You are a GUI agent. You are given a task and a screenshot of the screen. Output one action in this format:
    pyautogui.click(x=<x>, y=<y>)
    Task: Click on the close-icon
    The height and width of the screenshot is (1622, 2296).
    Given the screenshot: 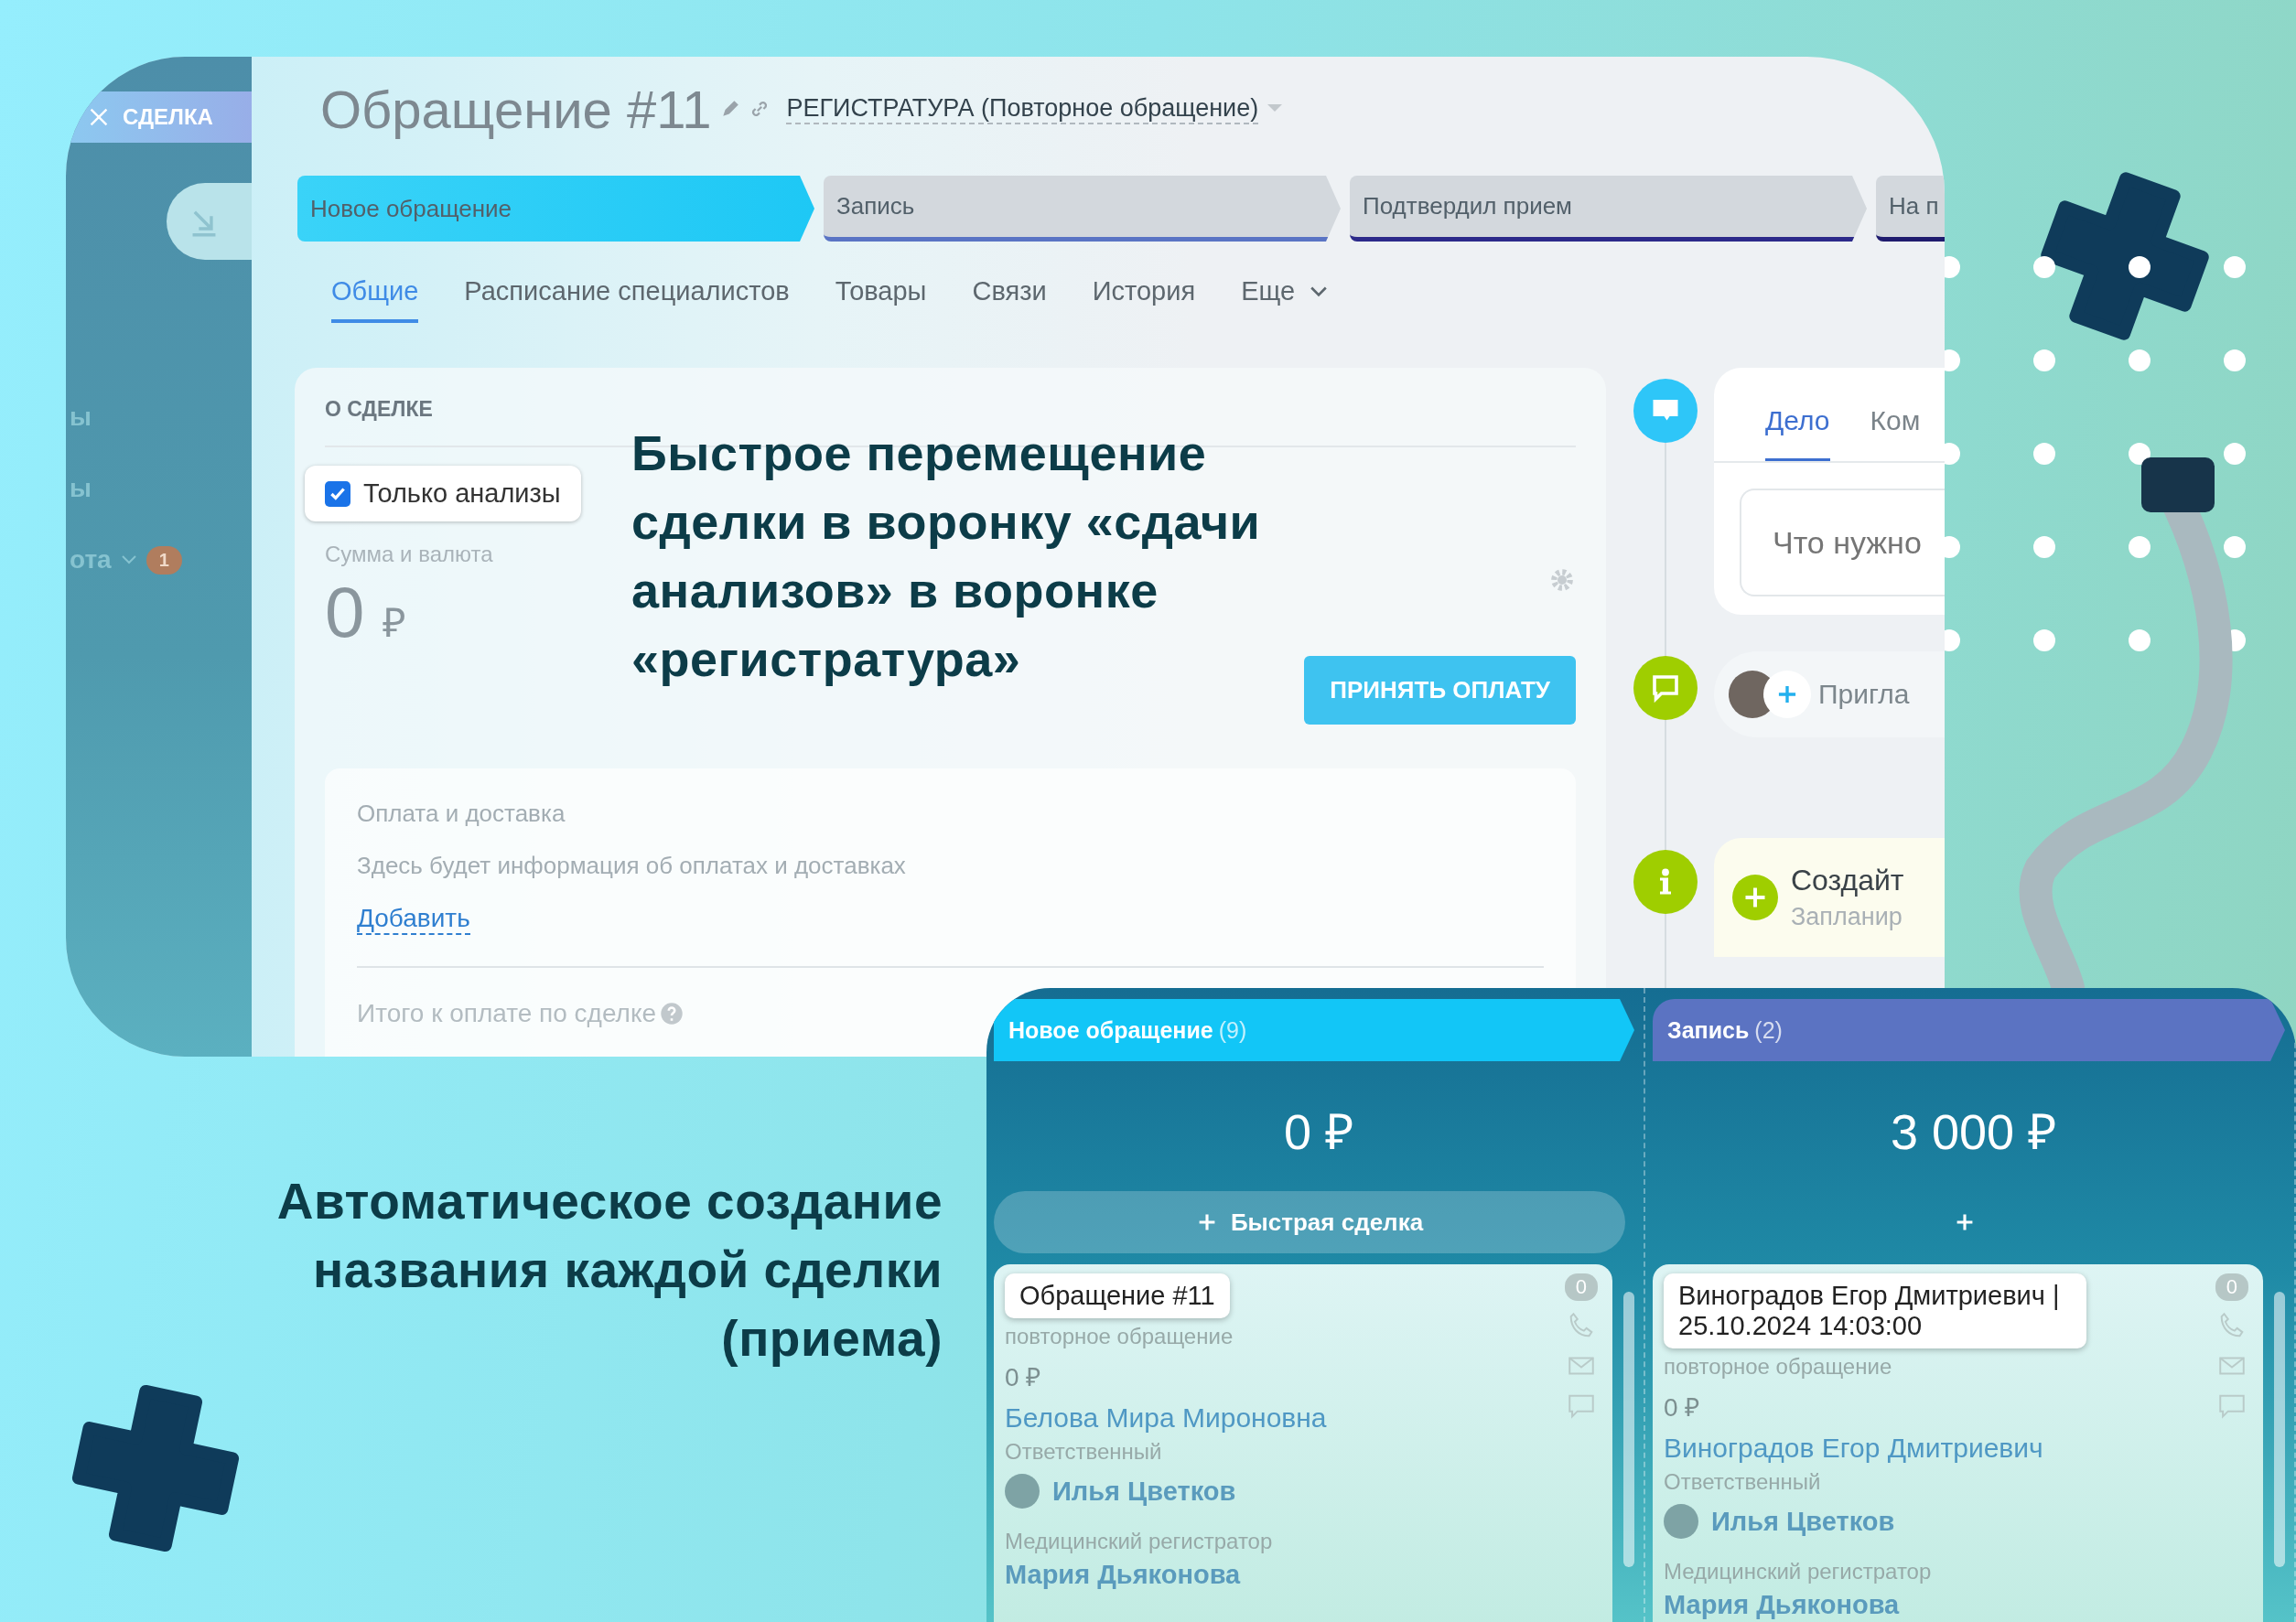 What is the action you would take?
    pyautogui.click(x=99, y=117)
    